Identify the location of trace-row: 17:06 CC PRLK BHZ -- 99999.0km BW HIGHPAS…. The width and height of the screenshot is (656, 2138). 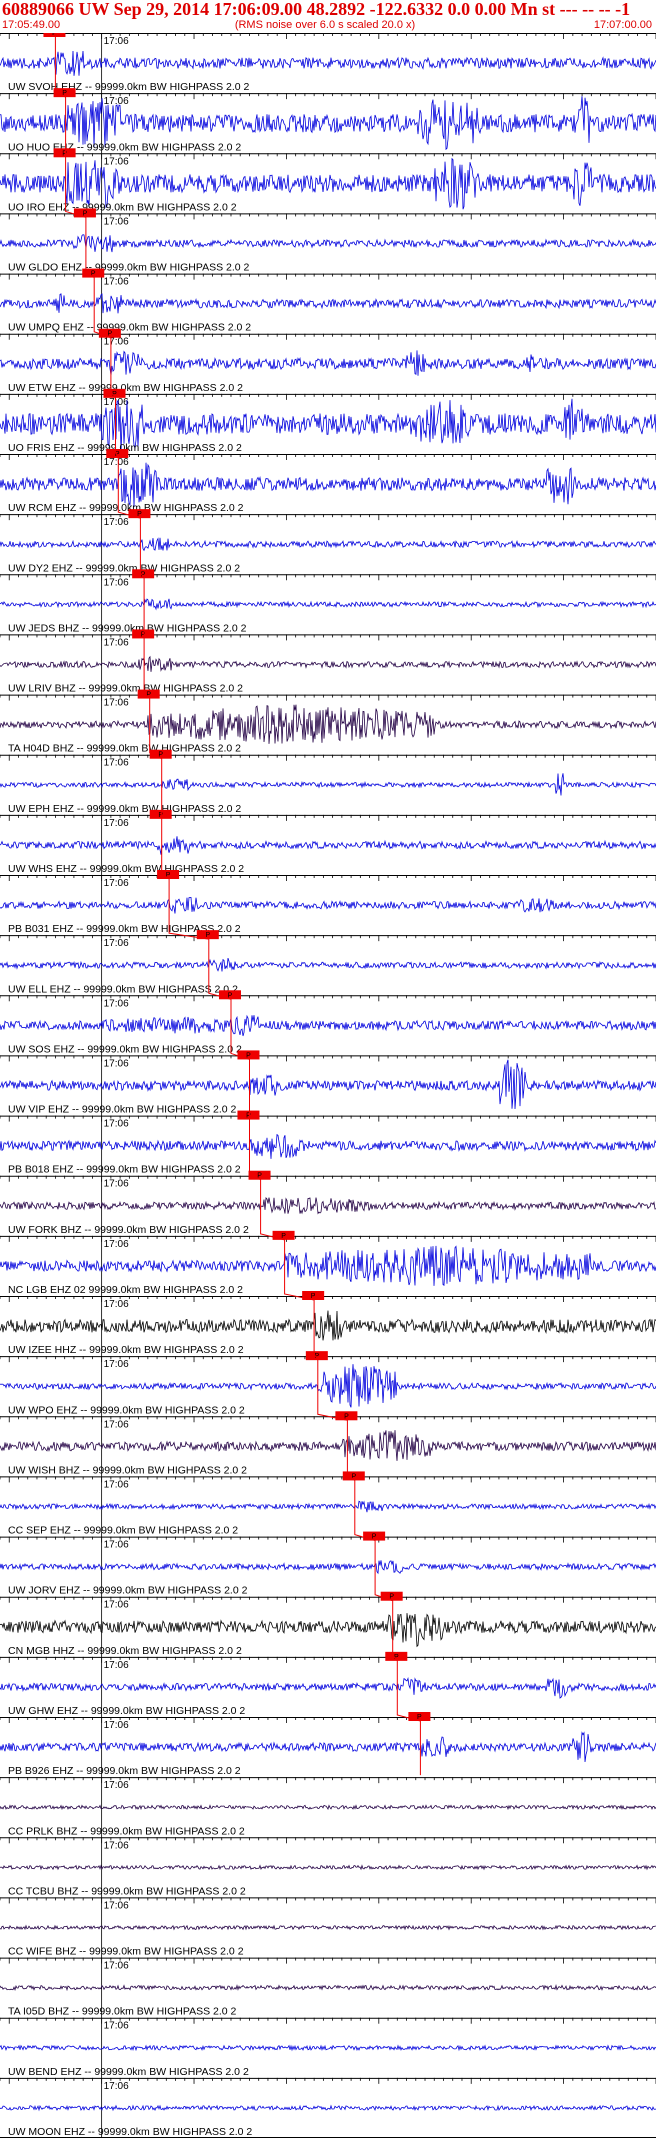
(328, 1807).